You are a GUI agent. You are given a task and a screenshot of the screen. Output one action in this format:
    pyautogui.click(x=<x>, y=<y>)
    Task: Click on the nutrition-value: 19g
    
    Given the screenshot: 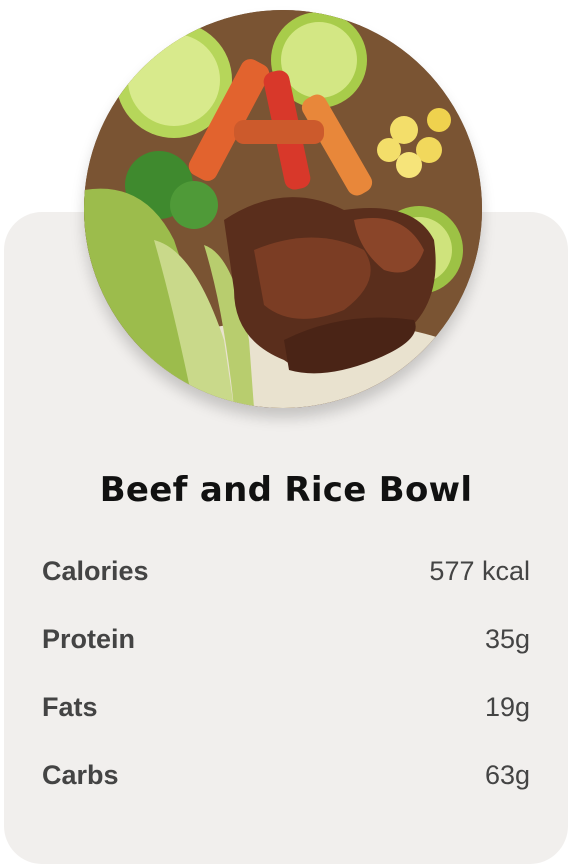 What is the action you would take?
    pyautogui.click(x=507, y=707)
    